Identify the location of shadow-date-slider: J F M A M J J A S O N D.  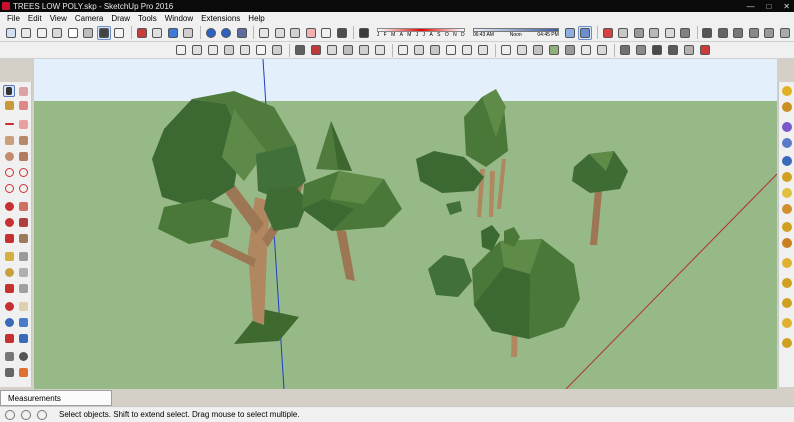
(420, 32).